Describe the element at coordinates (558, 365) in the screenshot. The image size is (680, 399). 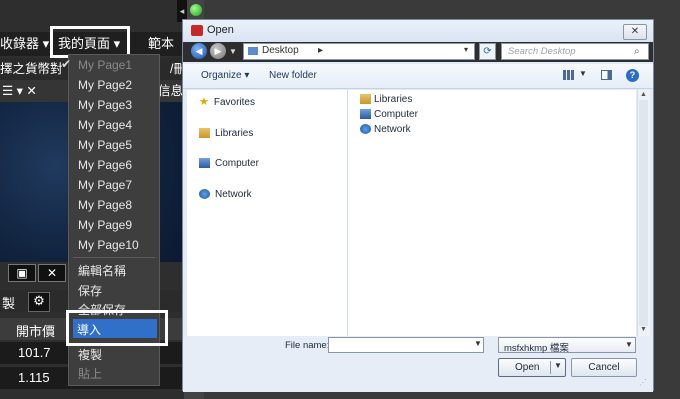
I see `open-options-chevron-icon: ▼` at that location.